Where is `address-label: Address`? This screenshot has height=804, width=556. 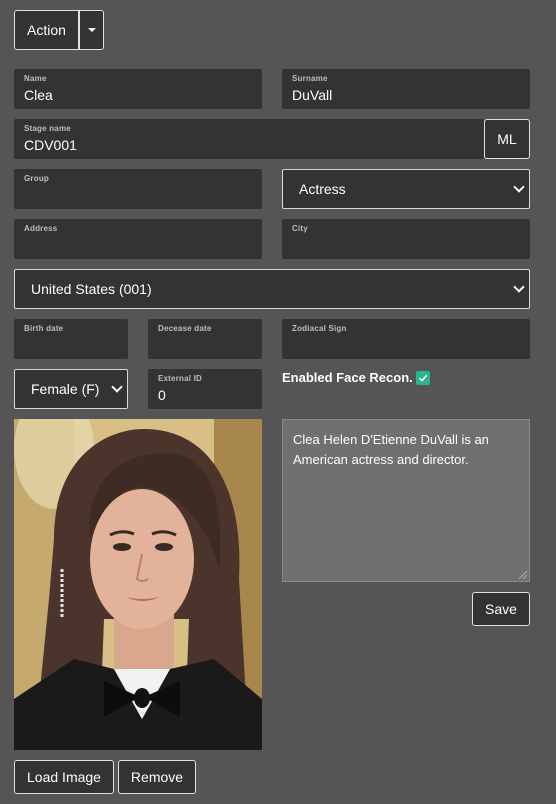
address-label: Address is located at coordinates (41, 228).